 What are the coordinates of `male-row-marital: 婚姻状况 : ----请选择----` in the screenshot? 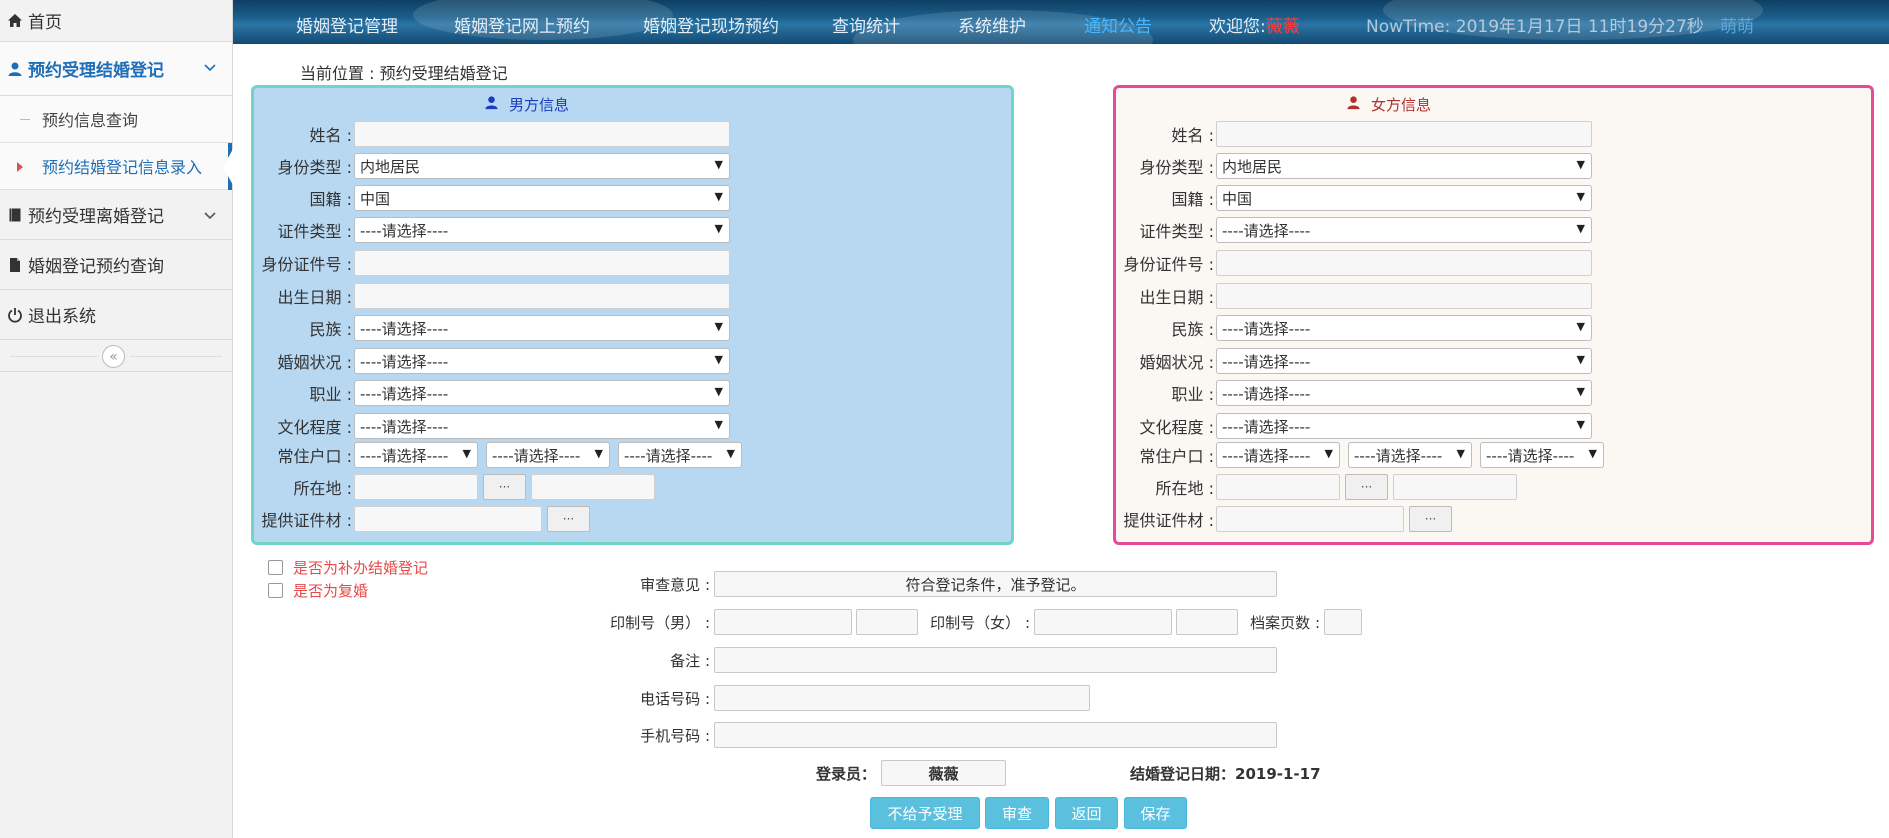 It's located at (492, 361).